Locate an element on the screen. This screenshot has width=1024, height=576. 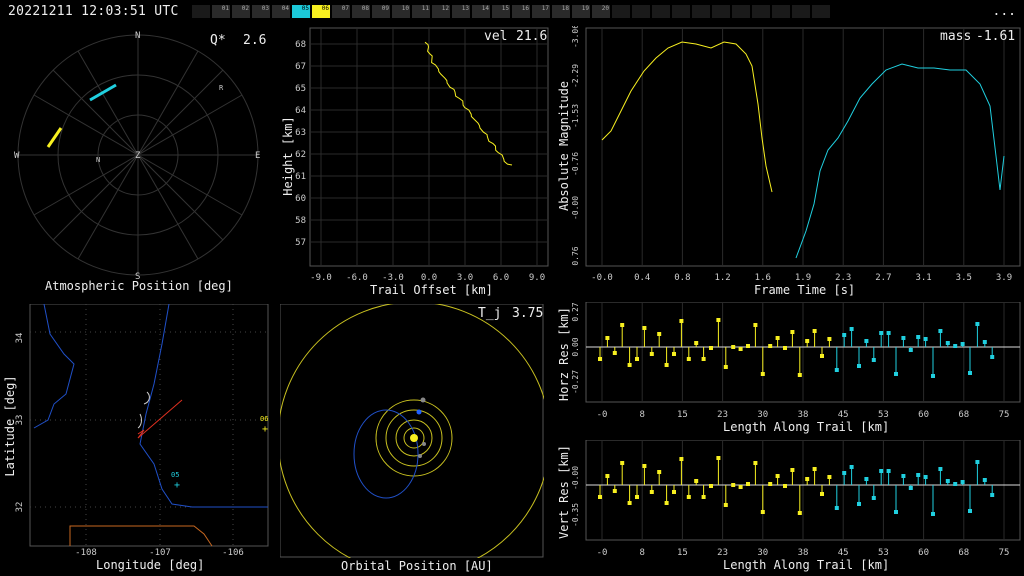
tick-label: 1.9 is located at coordinates (803, 278).